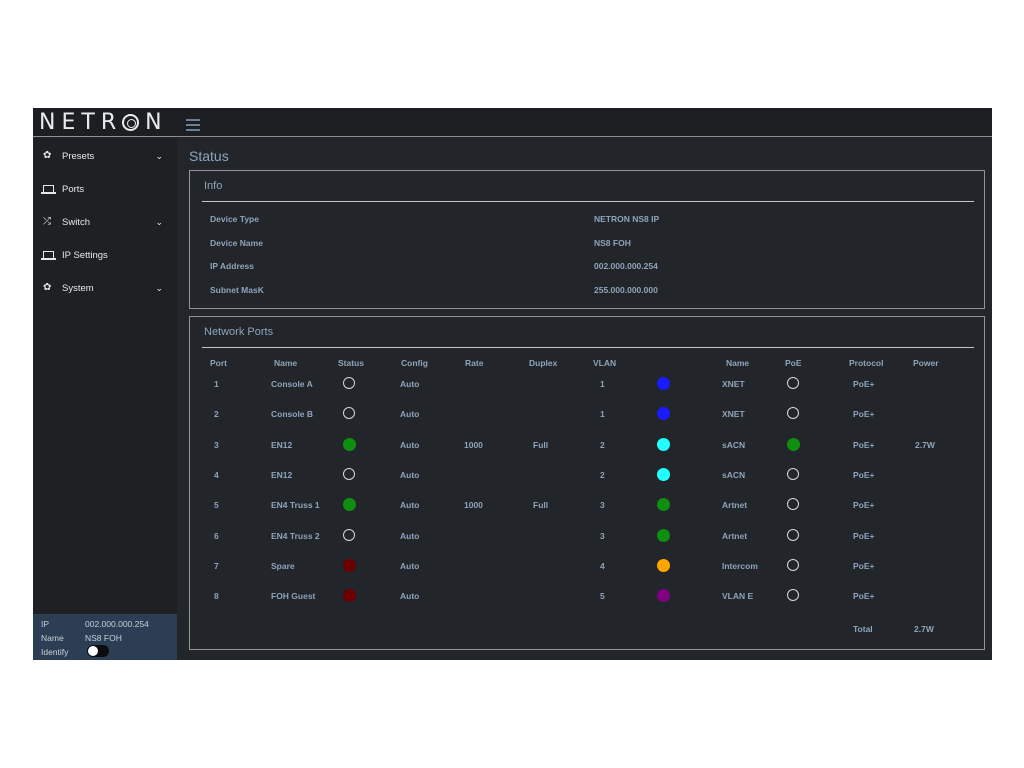 Image resolution: width=1024 pixels, height=768 pixels. Describe the element at coordinates (626, 290) in the screenshot. I see `info-value: 255.000.000.000` at that location.